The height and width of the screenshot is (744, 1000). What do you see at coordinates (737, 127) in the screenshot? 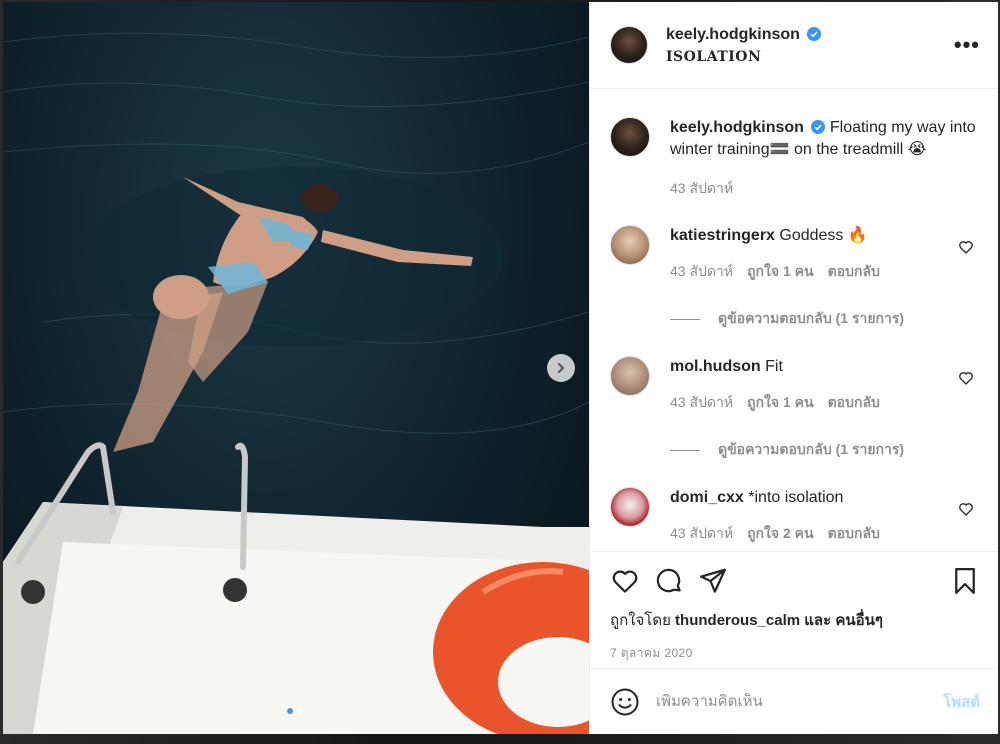
I see `caption-username: keely.hodgkinson` at bounding box center [737, 127].